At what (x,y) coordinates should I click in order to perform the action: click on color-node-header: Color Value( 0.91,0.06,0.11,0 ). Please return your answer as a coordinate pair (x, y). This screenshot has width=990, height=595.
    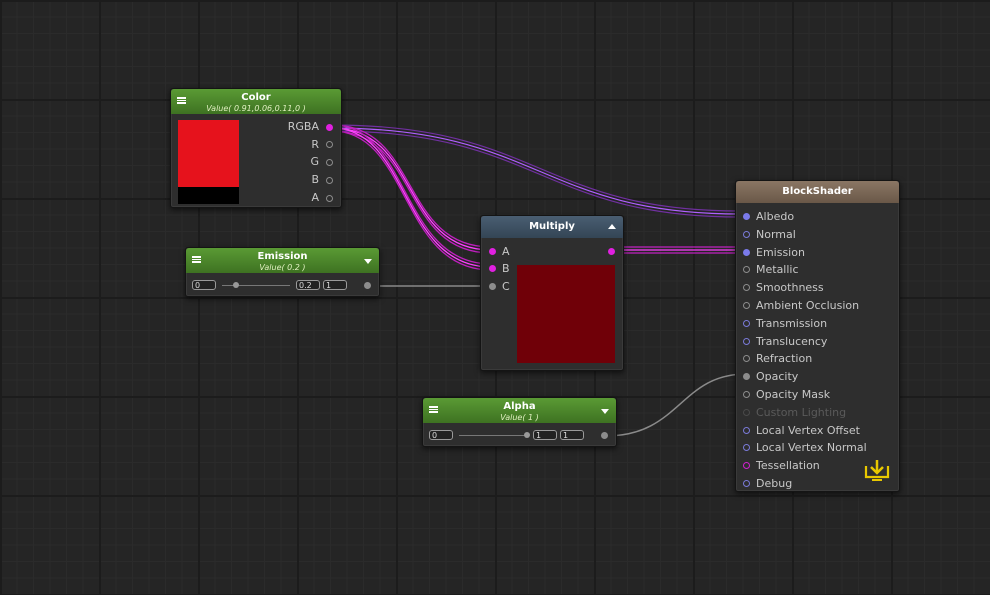
    Looking at the image, I should click on (256, 101).